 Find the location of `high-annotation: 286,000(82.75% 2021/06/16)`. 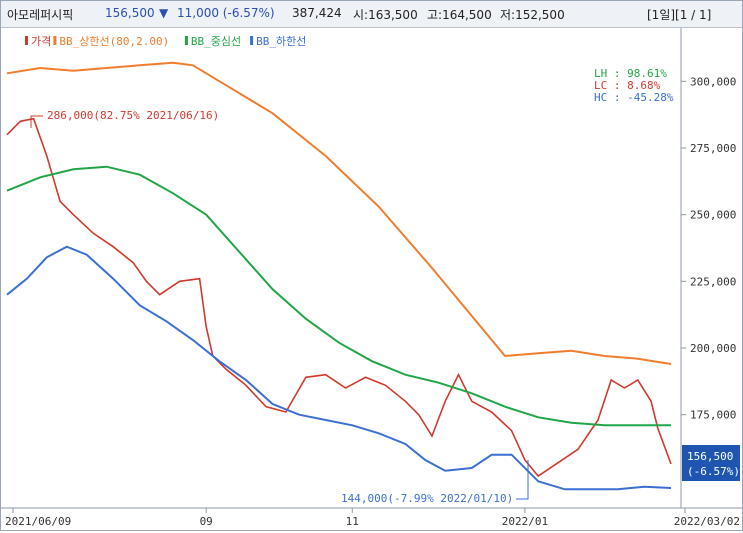

high-annotation: 286,000(82.75% 2021/06/16) is located at coordinates (133, 115).